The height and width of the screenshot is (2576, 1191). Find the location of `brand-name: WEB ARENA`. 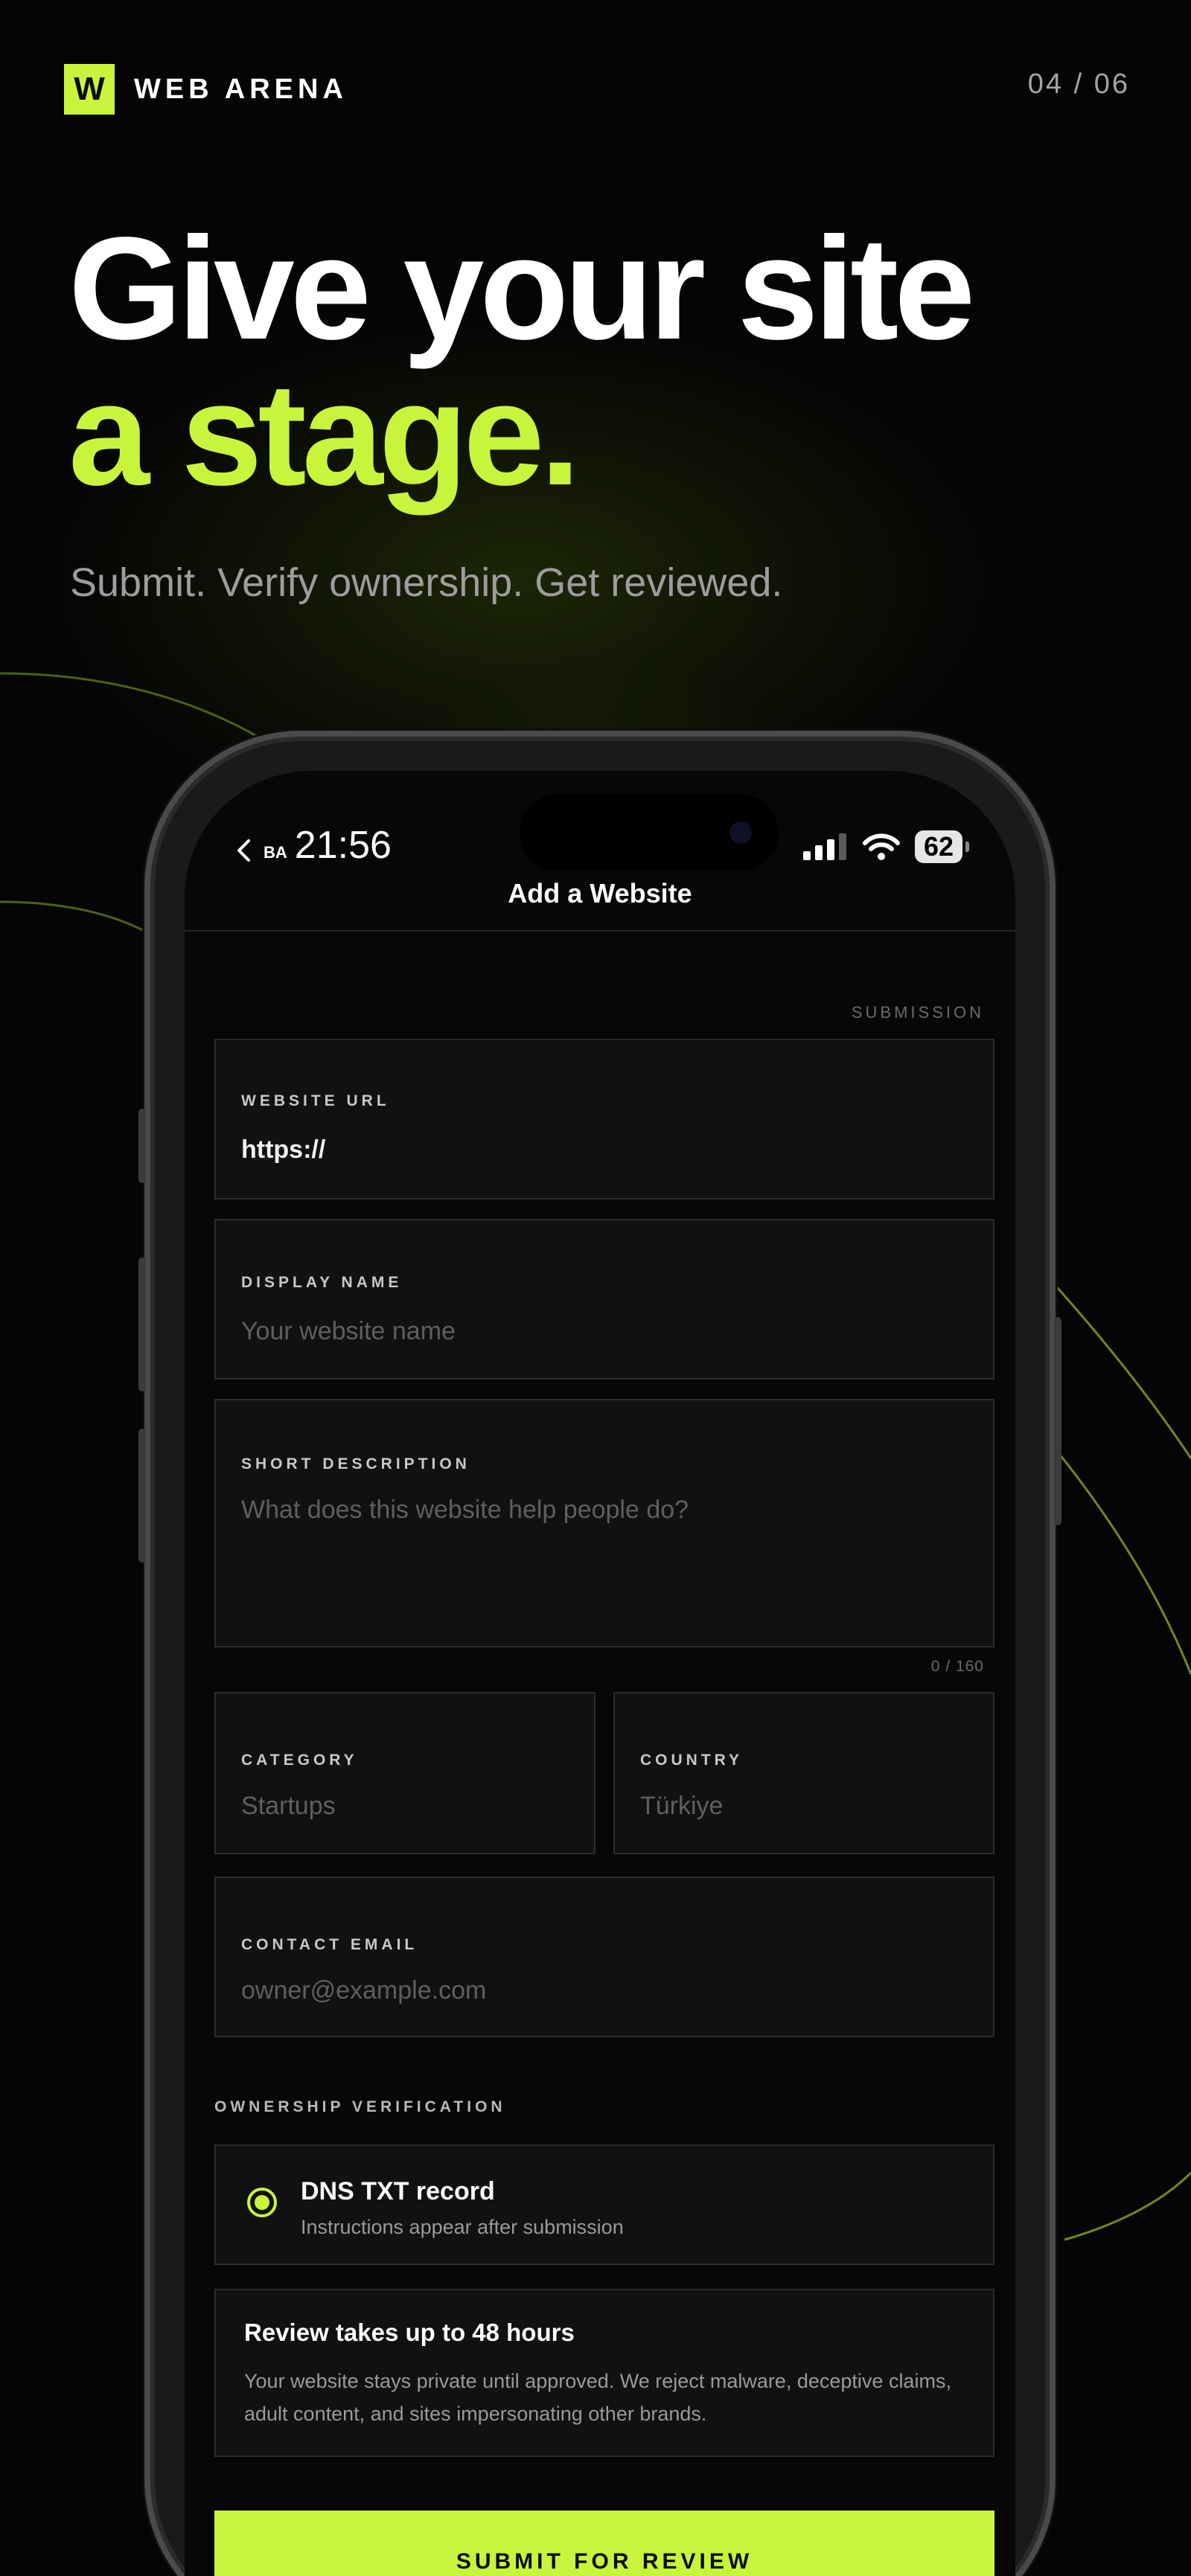

brand-name: WEB ARENA is located at coordinates (241, 89).